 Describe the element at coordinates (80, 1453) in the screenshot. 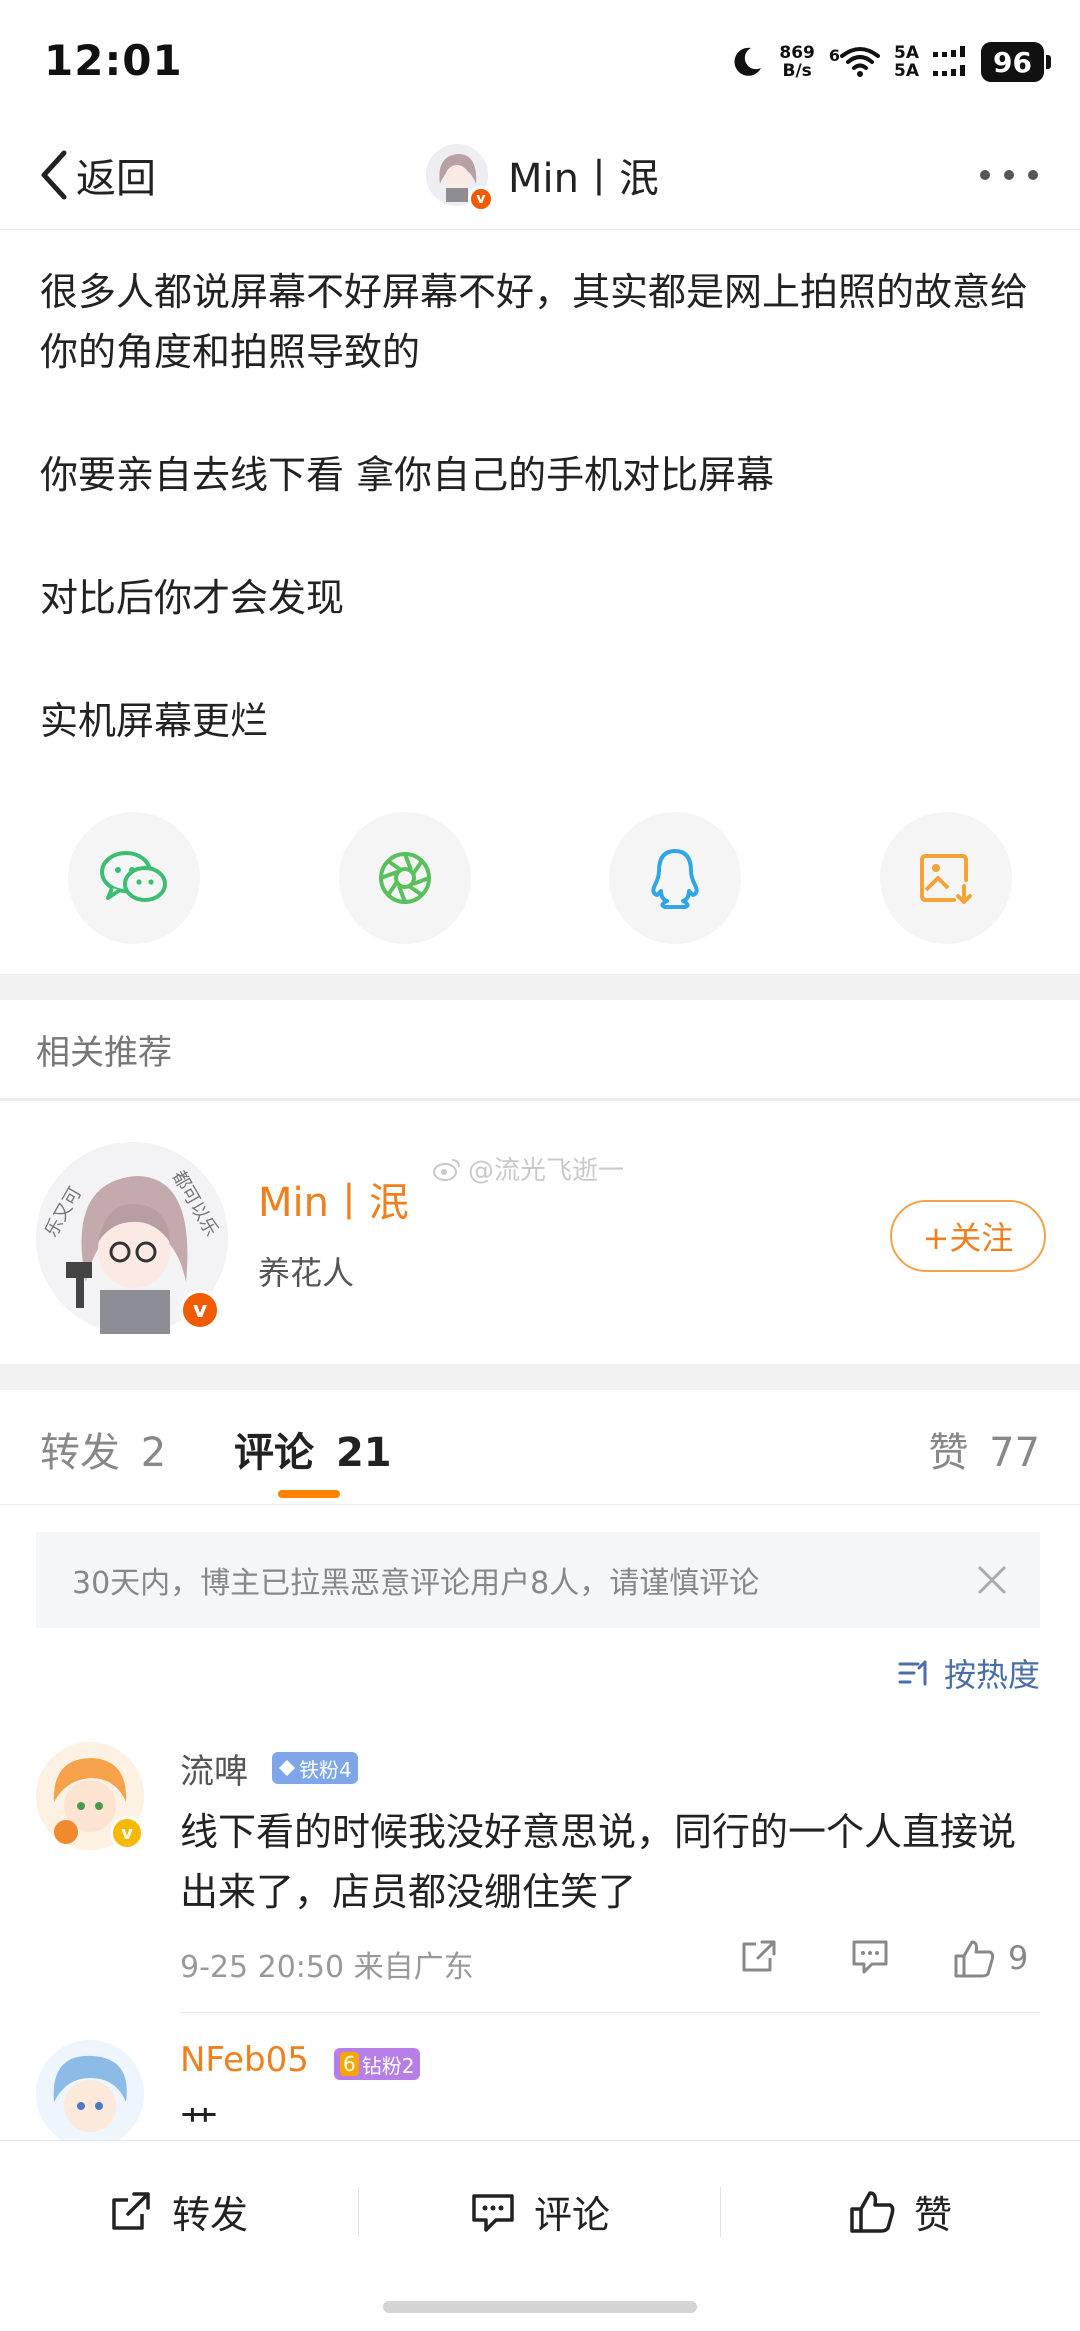

I see `tab-repost-label: 转发` at that location.